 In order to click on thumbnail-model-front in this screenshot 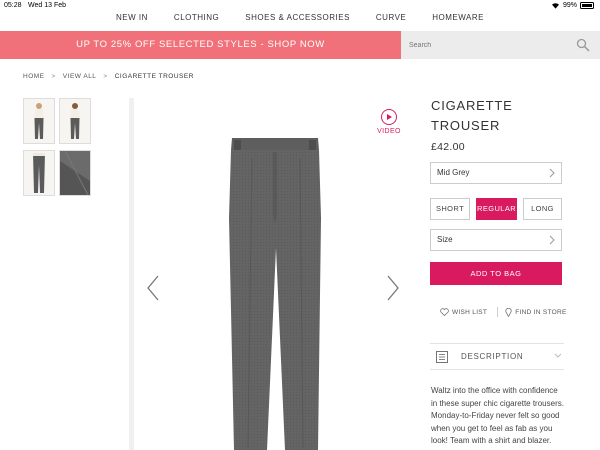, I will do `click(39, 121)`.